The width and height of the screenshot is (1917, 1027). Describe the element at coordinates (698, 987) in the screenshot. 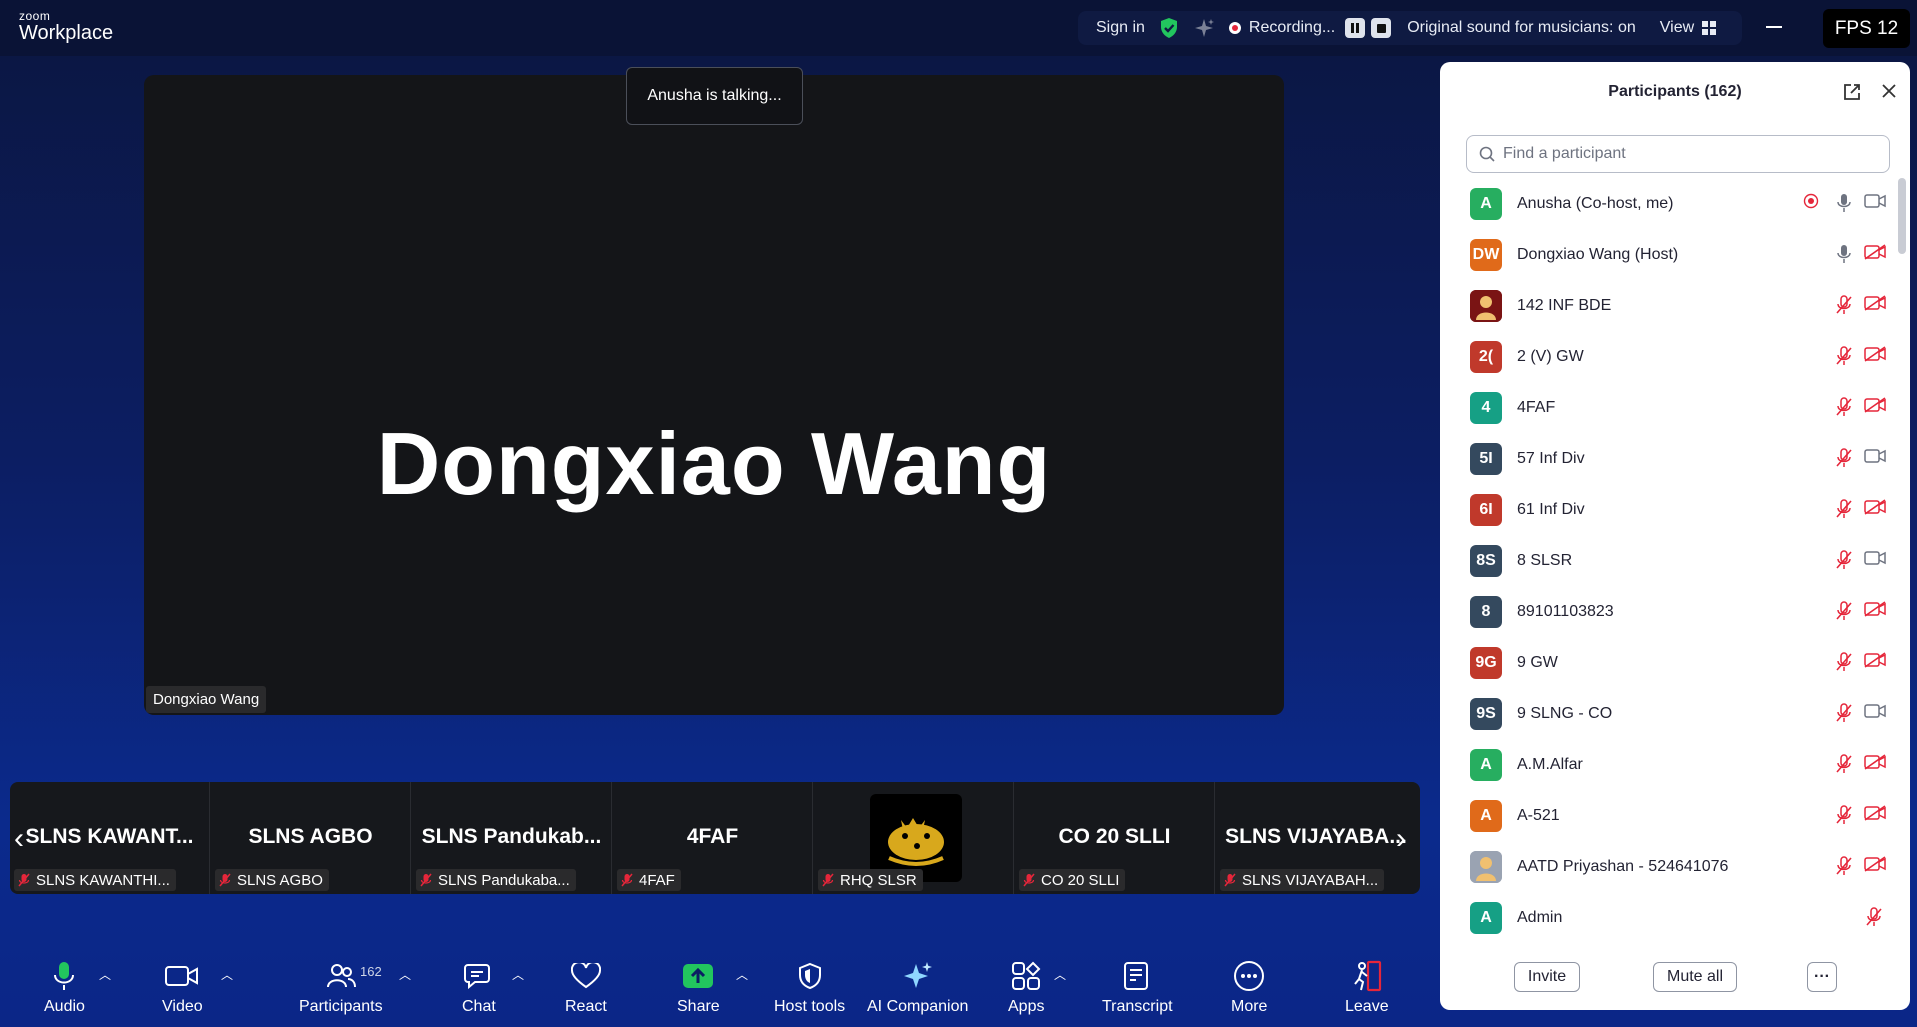

I see `share-button: Share` at that location.